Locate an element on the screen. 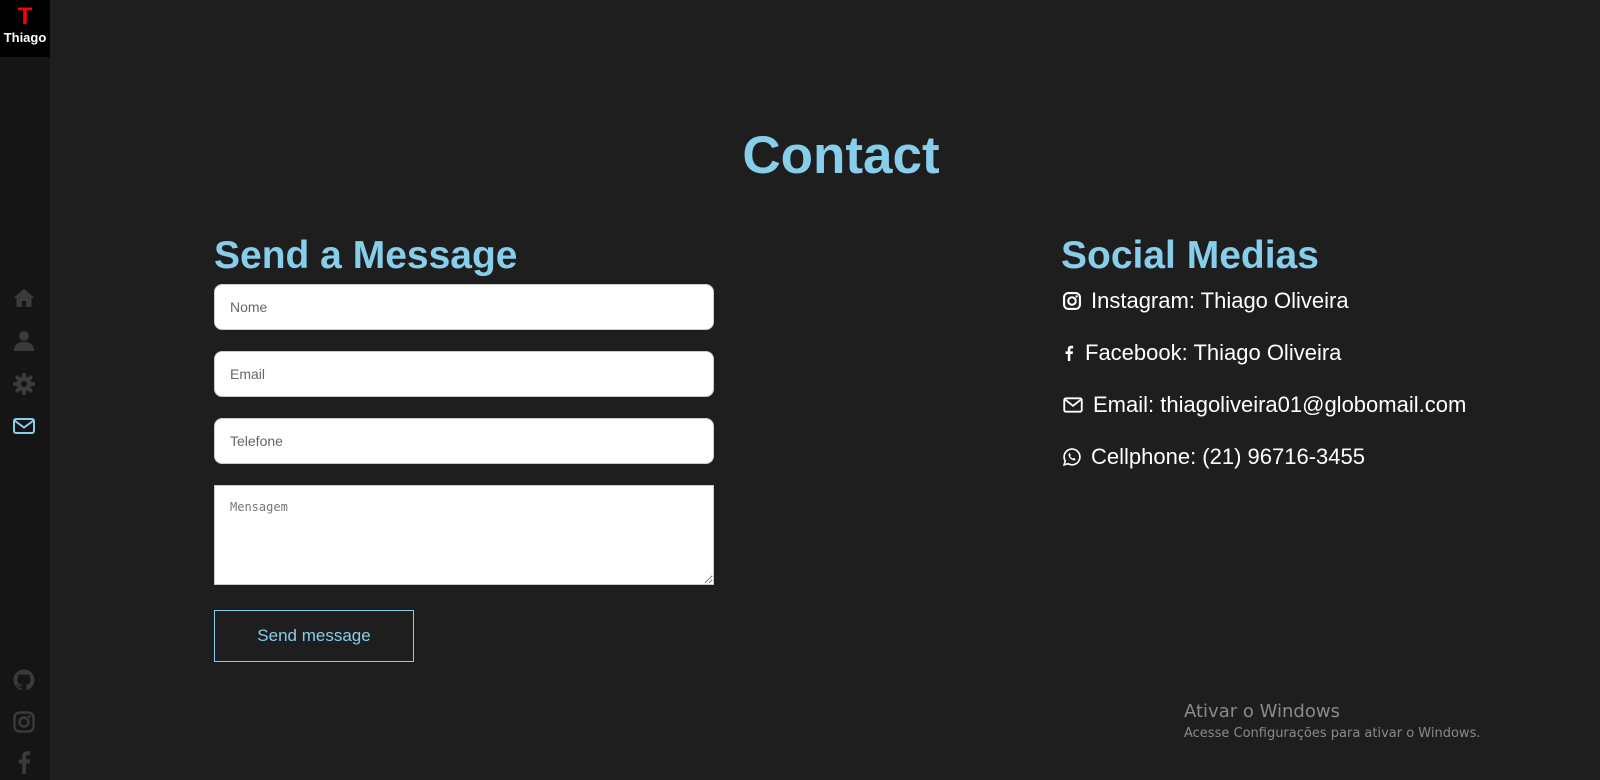 This screenshot has height=780, width=1600. nav-about-icon is located at coordinates (24, 341).